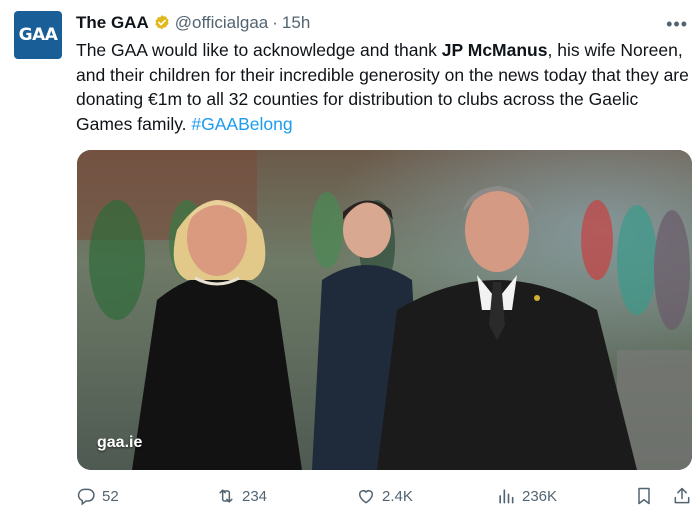  I want to click on avatar: GAA, so click(38, 35).